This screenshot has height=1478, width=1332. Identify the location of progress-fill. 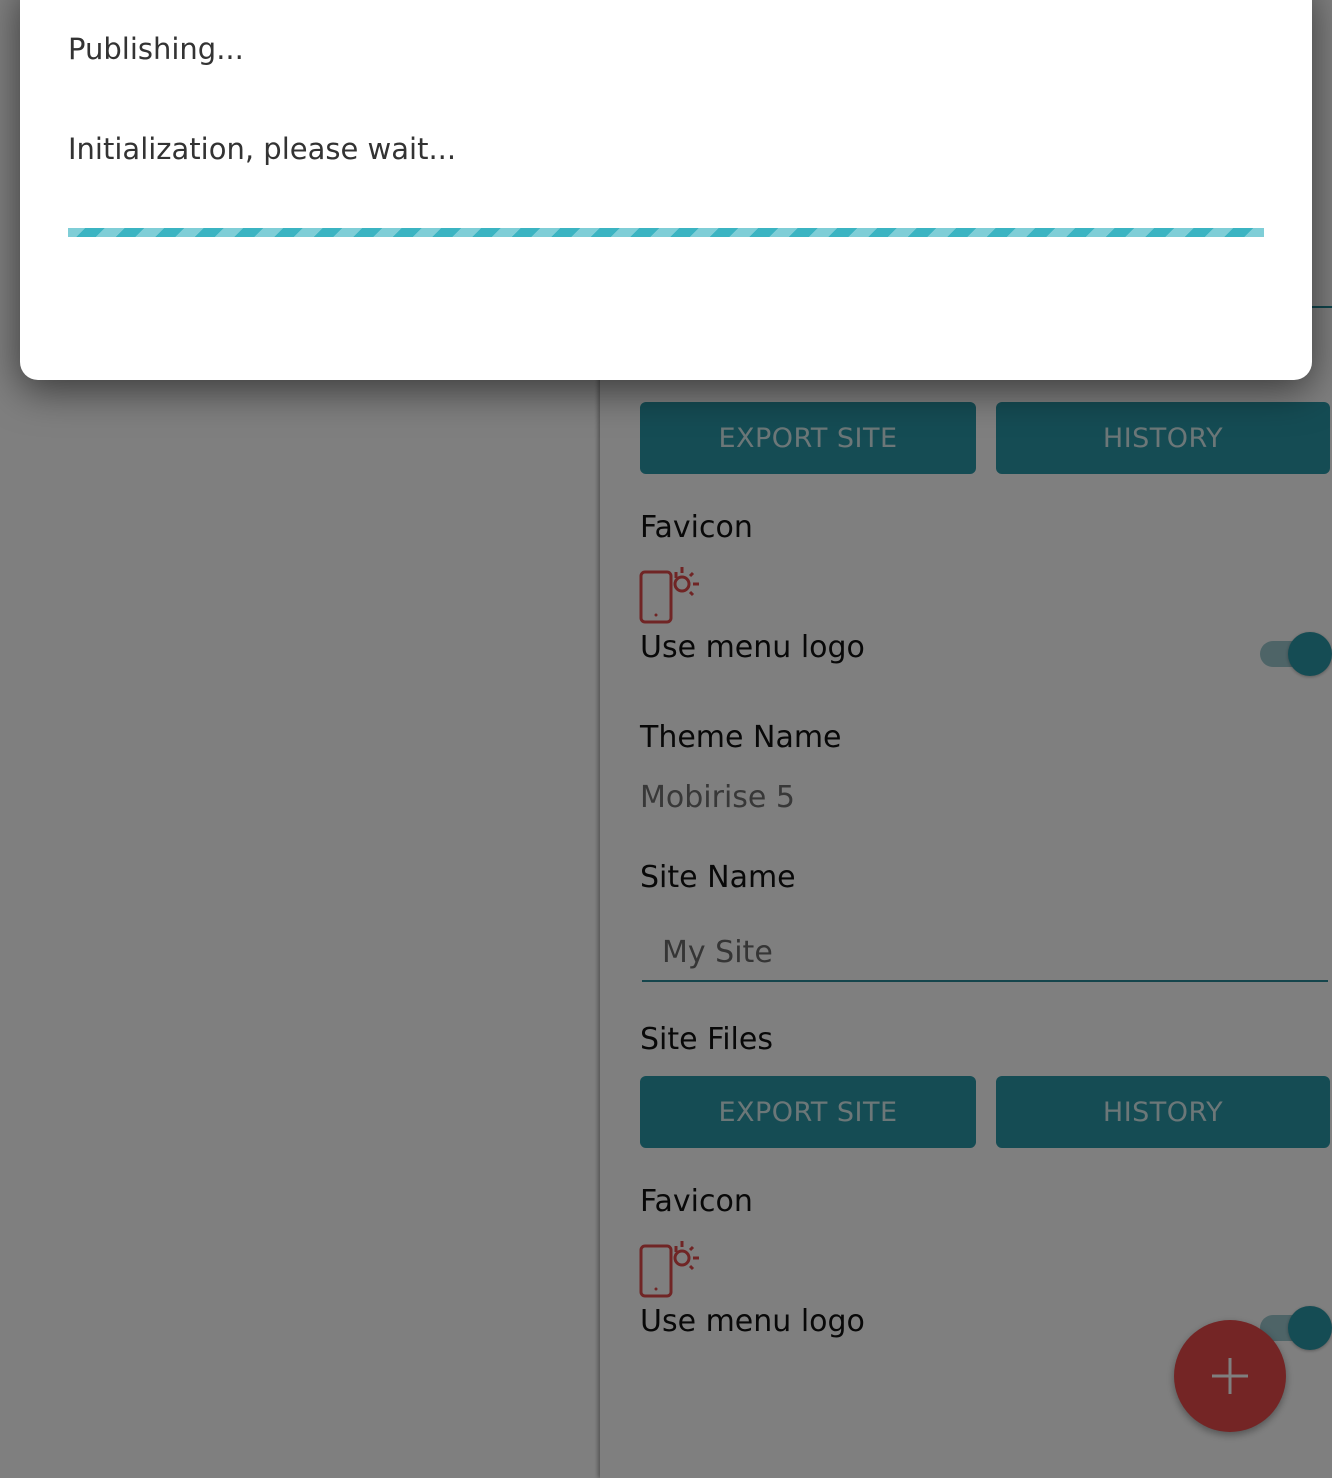
(666, 232).